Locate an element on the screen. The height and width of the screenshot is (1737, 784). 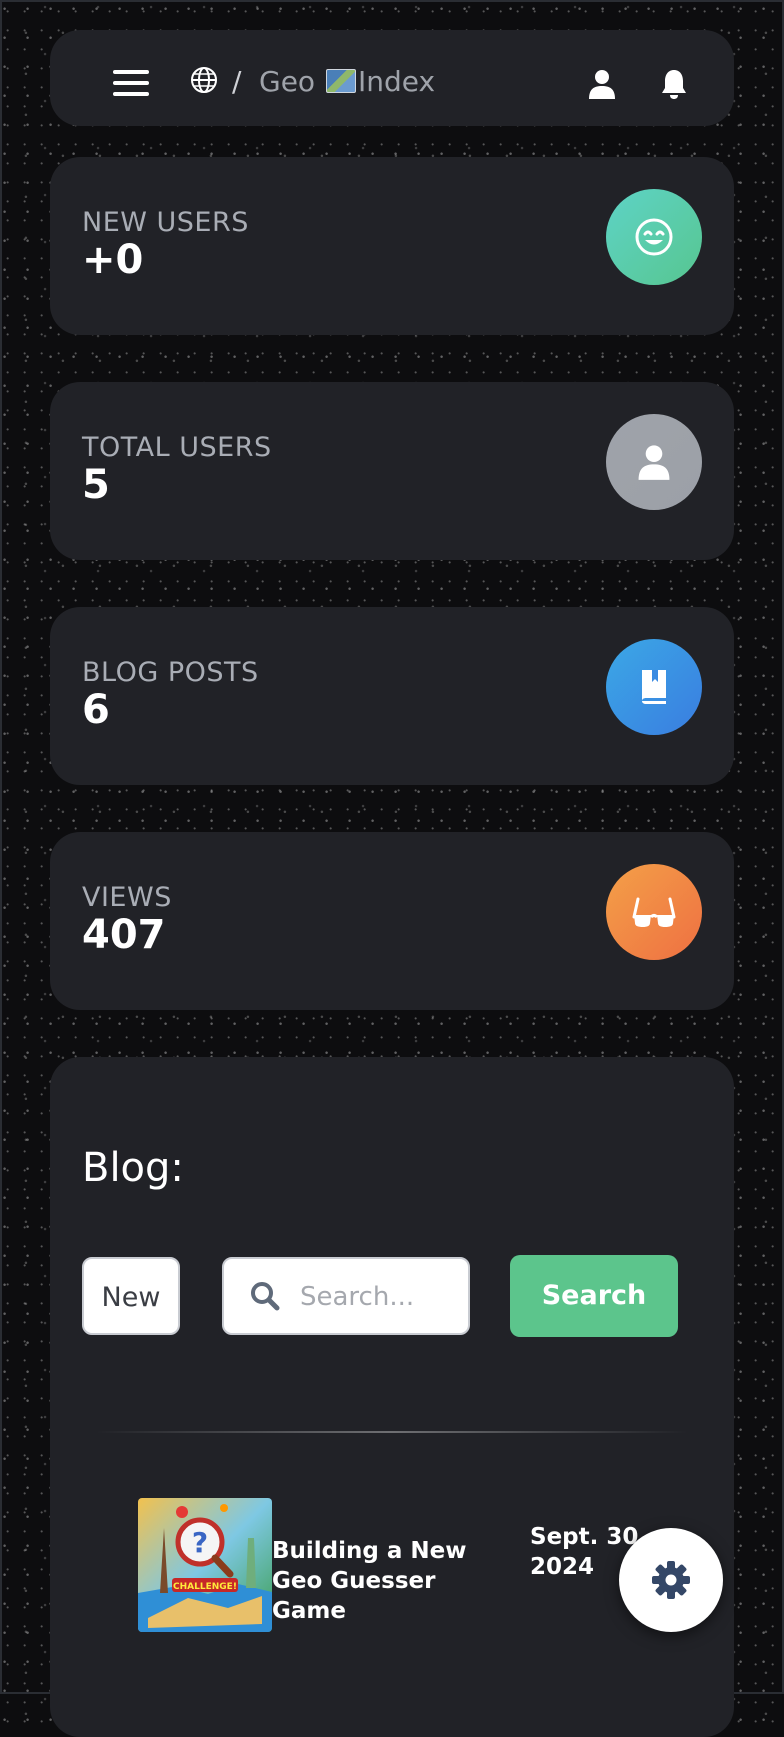
book-icon is located at coordinates (654, 687).